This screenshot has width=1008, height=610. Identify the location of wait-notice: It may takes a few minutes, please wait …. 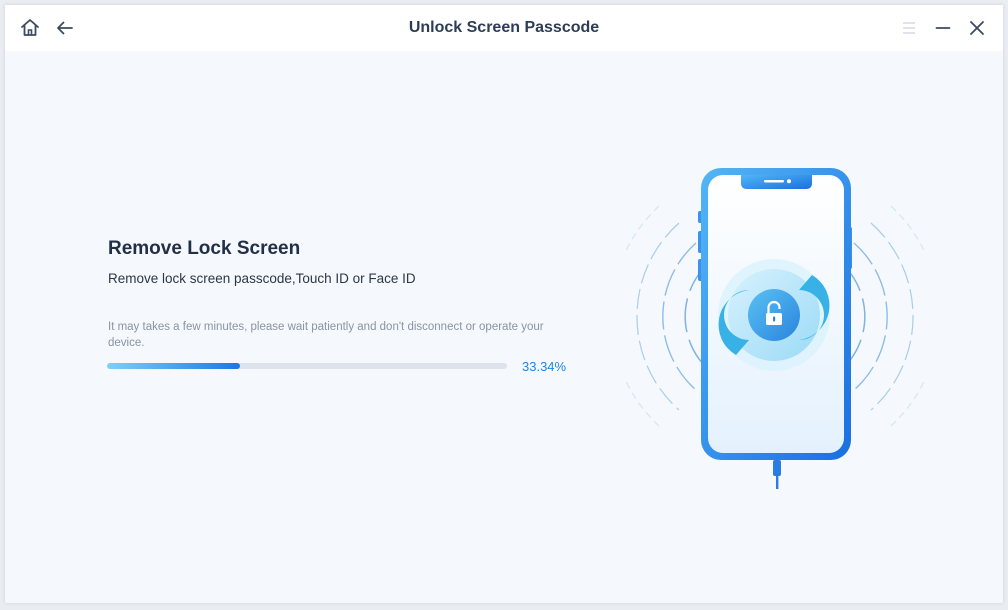
(326, 335).